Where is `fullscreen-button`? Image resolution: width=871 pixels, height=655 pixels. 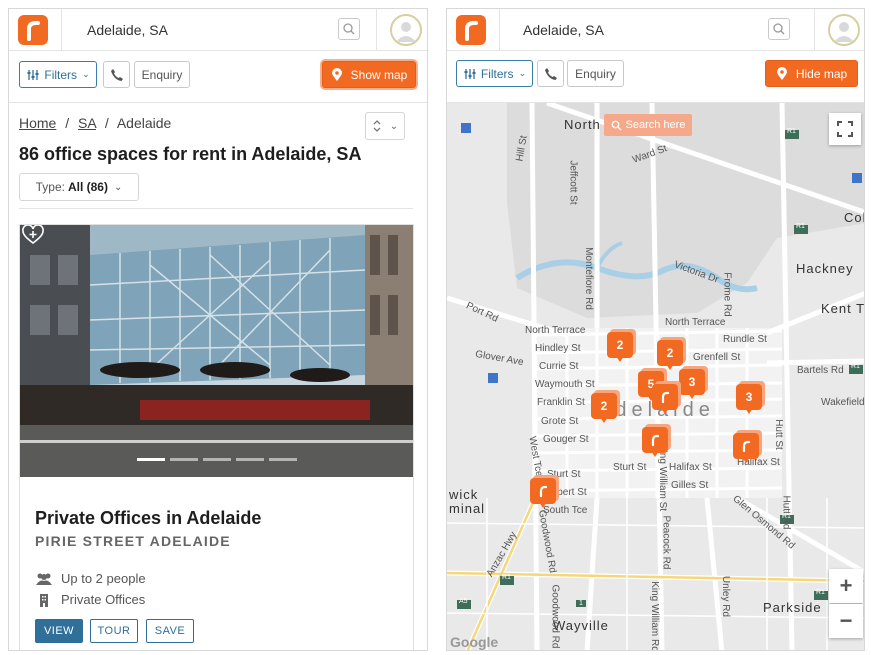
fullscreen-button is located at coordinates (845, 129).